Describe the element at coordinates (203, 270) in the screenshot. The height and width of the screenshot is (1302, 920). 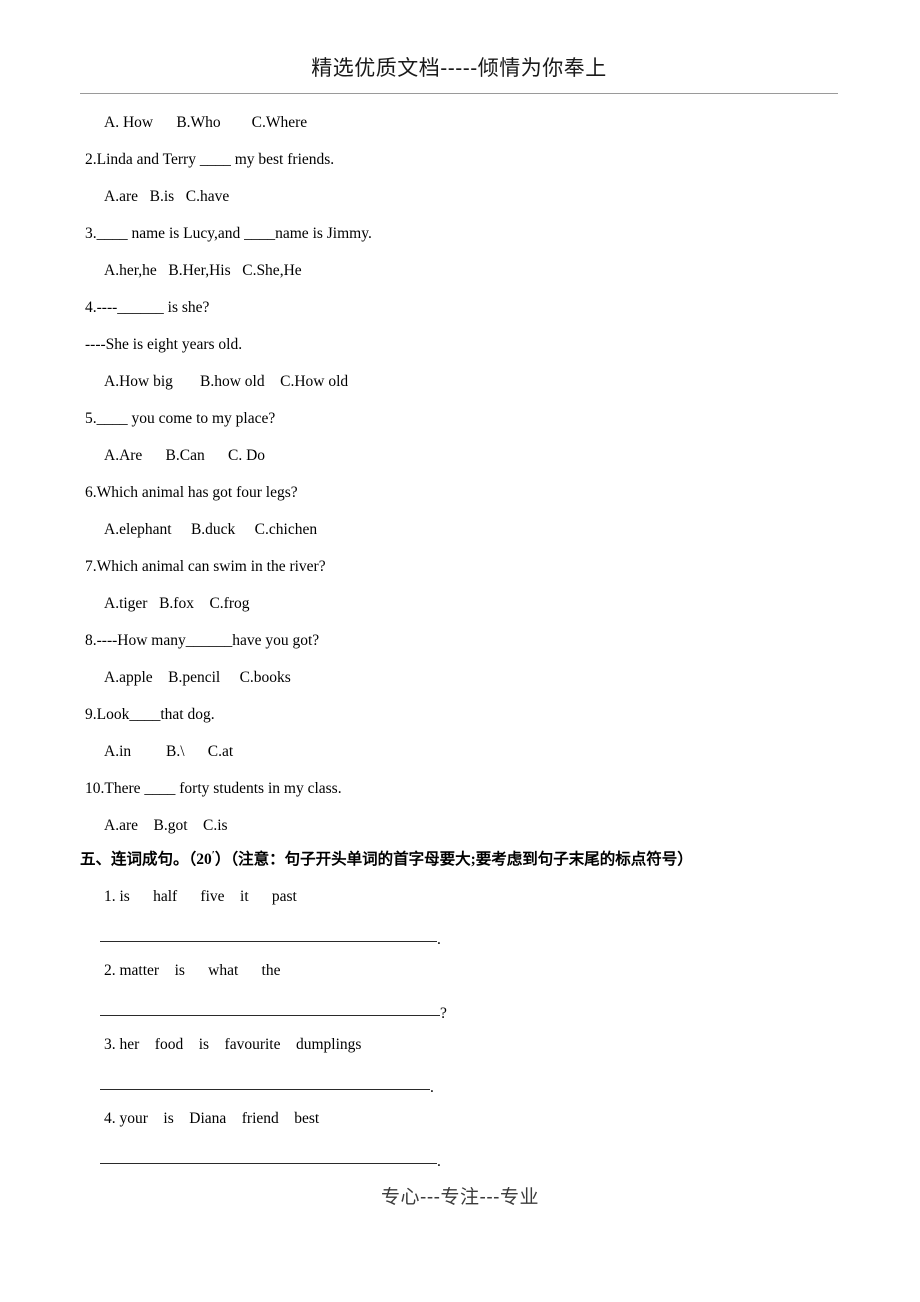
I see `option-line: A.her,he B.Her,His C.She,He` at that location.